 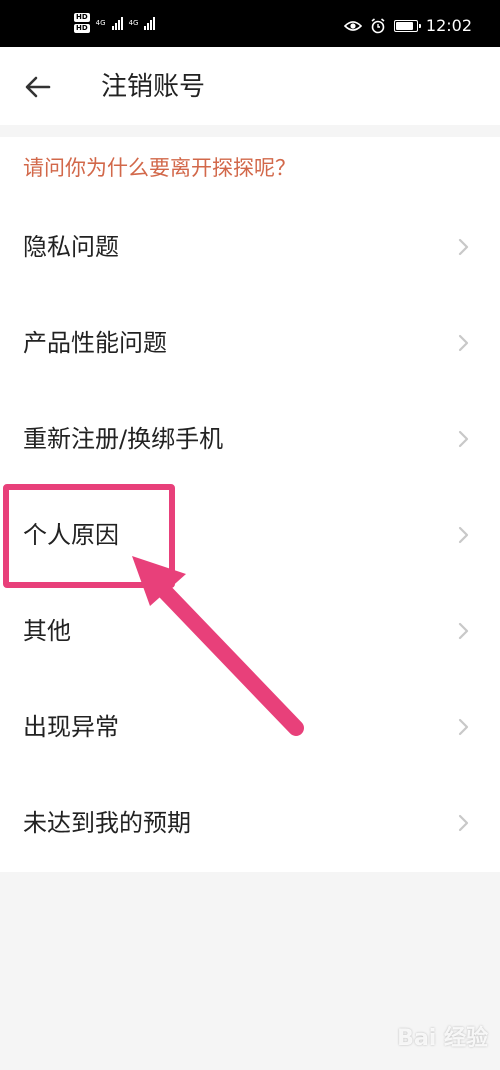 I want to click on reason-label: 出现异常, so click(x=71, y=727).